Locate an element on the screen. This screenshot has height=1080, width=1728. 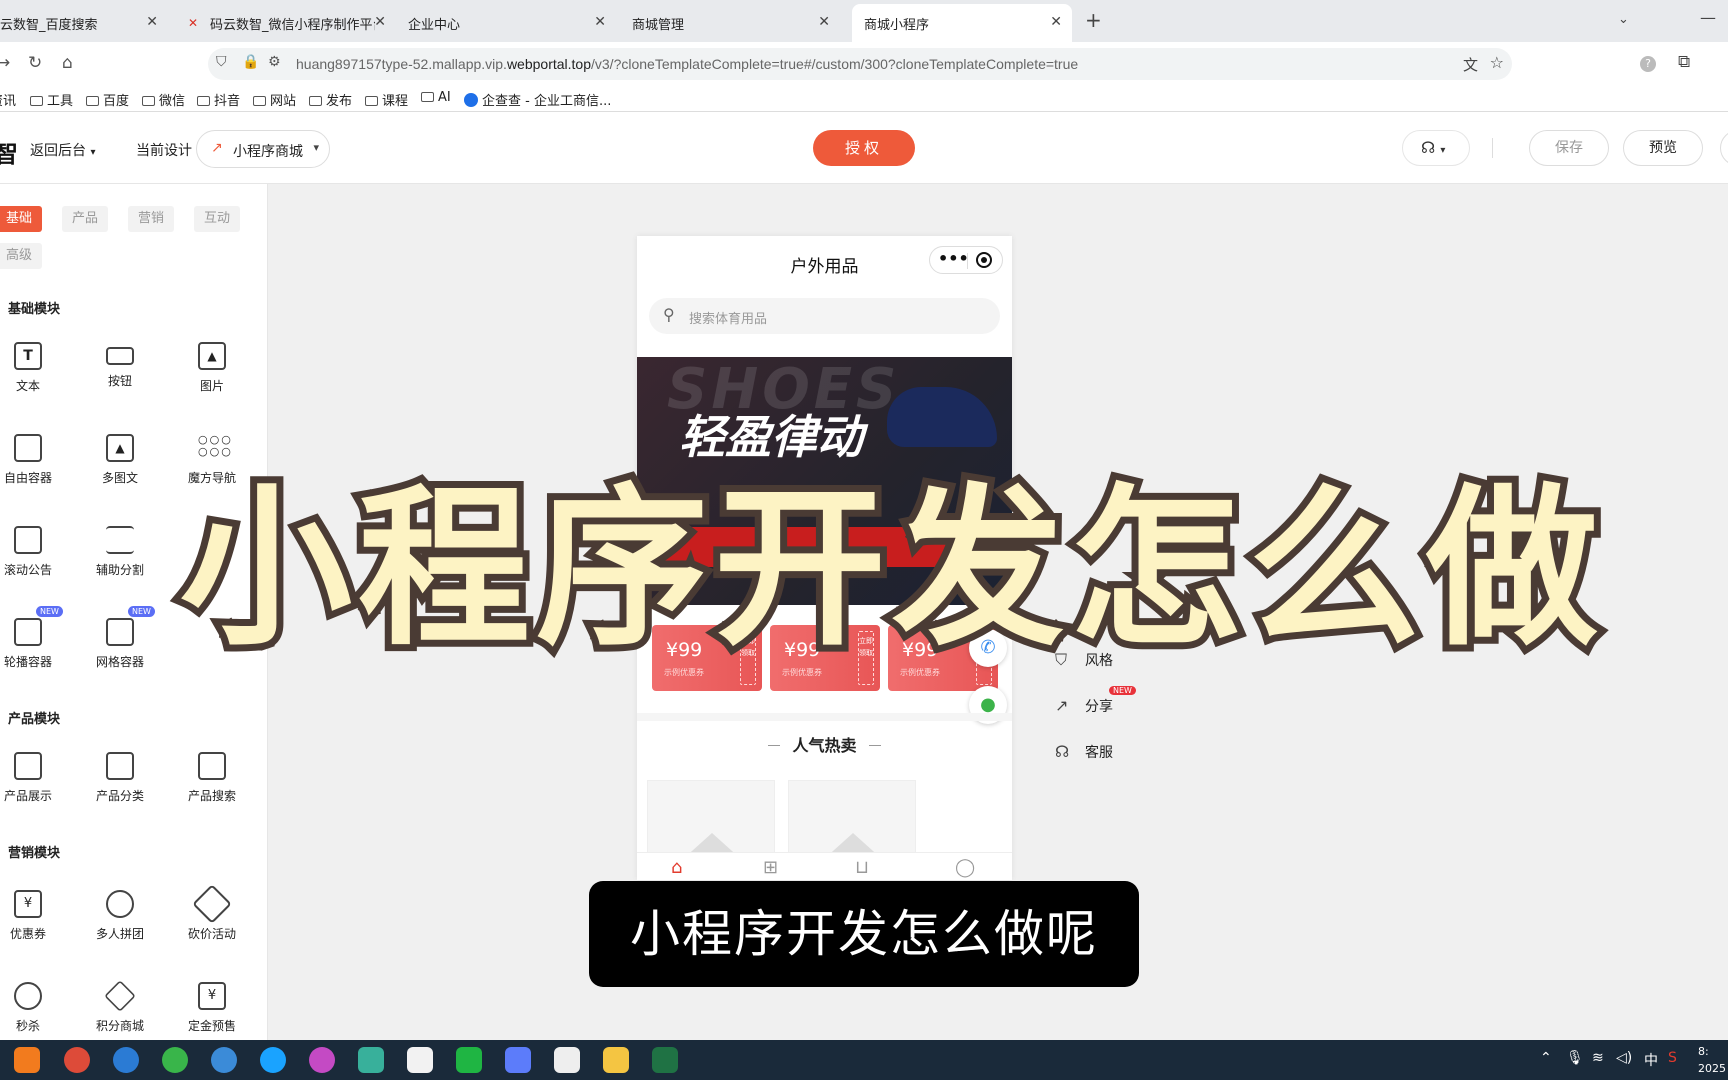
bookmark-star-icon: ☆ is located at coordinates (1497, 62).